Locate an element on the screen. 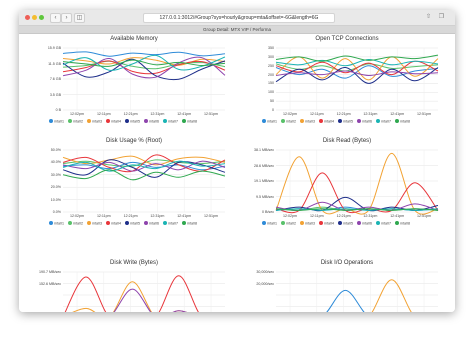 Image resolution: width=474 pixels, height=339 pixels. open-tcp-plot is located at coordinates (357, 79).